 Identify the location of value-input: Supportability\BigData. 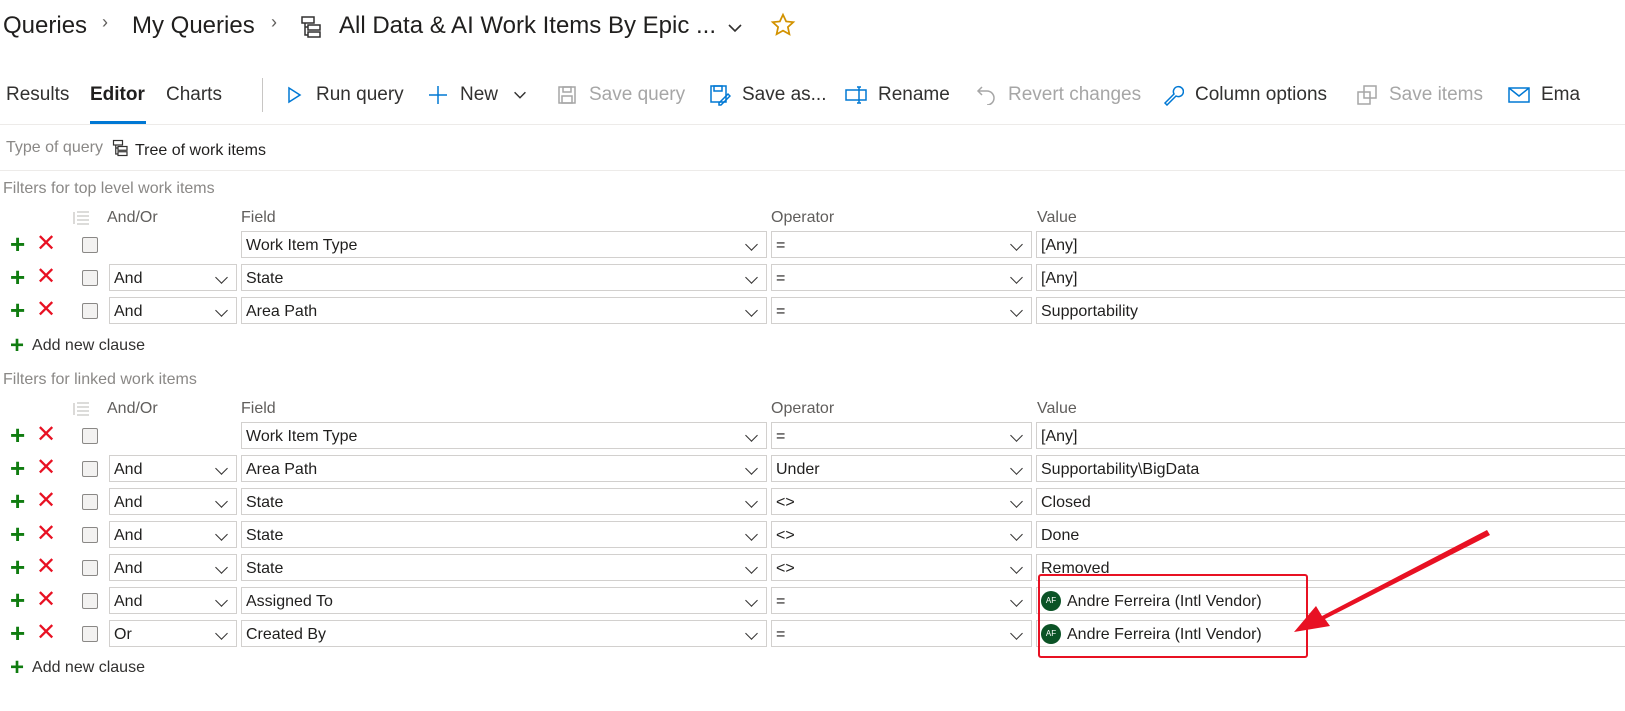
(1330, 468).